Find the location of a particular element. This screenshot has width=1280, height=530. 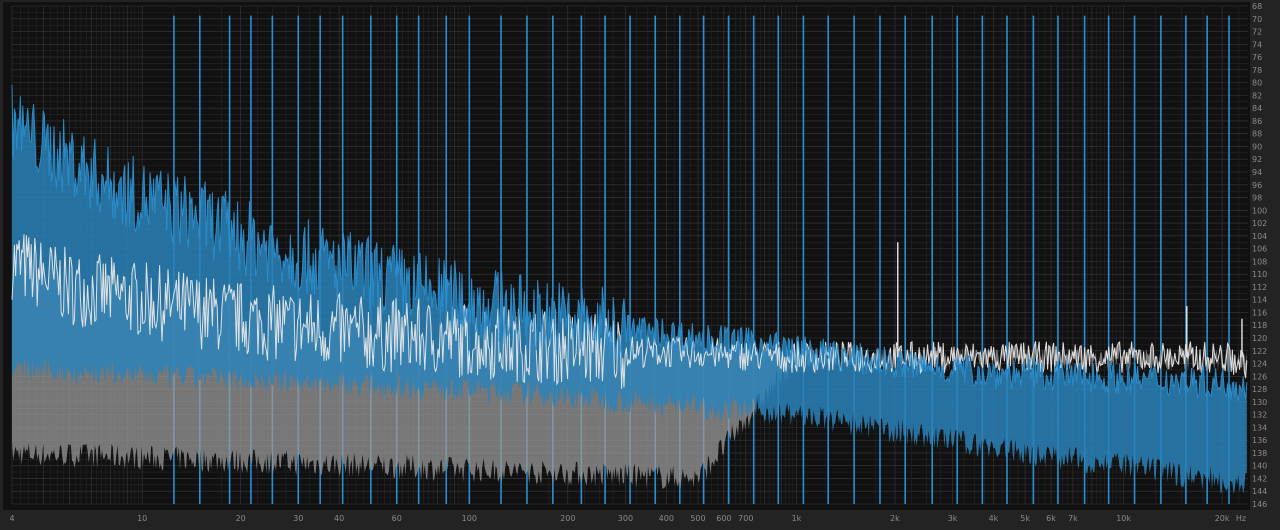

x-tick-label: 6k is located at coordinates (1051, 518).